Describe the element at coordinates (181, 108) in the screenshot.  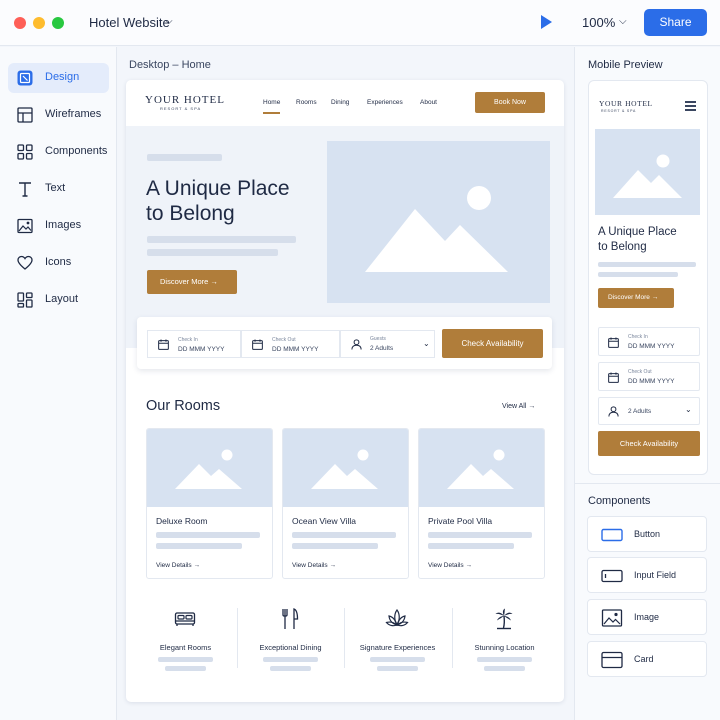
I see `hotel-logo-subtitle: RESORT & SPA` at that location.